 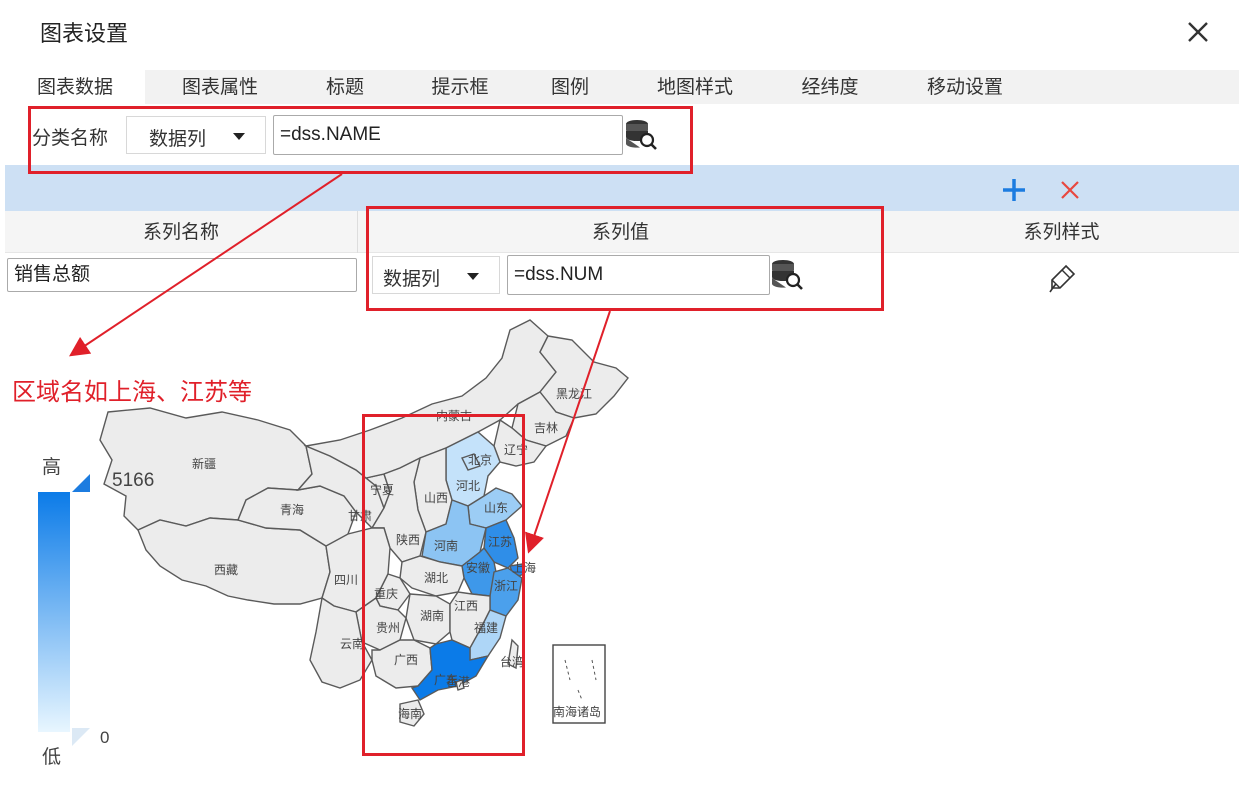 I want to click on annotation-box-category, so click(x=360, y=140).